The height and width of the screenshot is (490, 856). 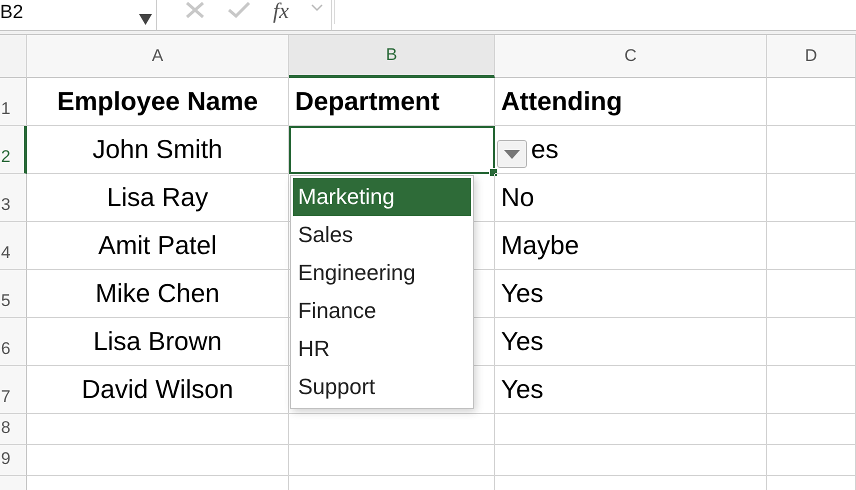 I want to click on checkmark-icon, so click(x=239, y=10).